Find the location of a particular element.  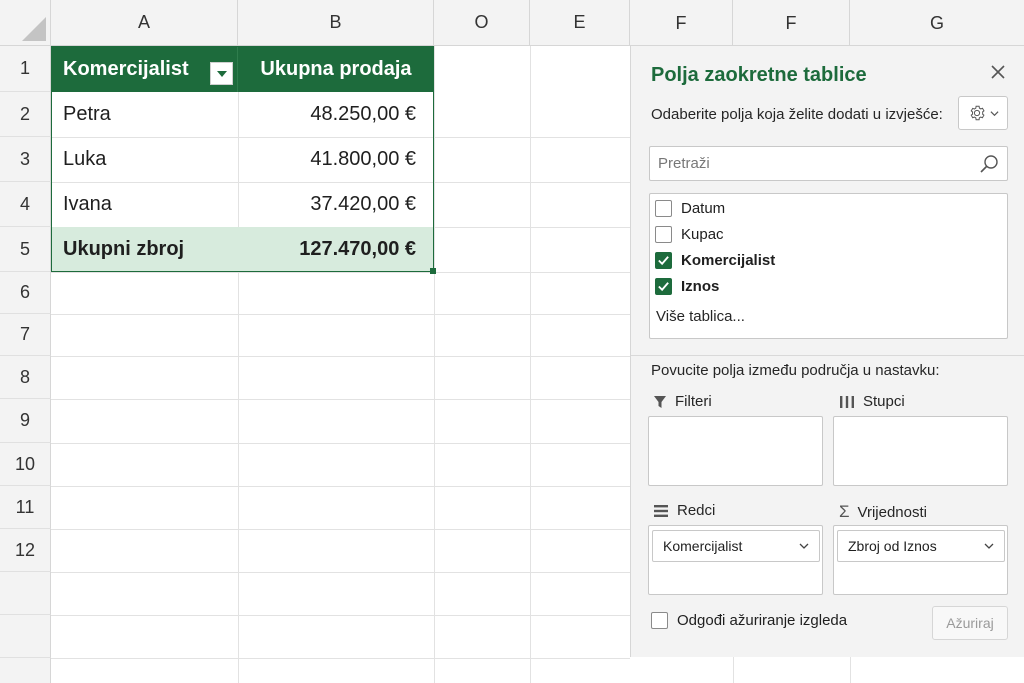

filter-dropdown-button is located at coordinates (221, 73).